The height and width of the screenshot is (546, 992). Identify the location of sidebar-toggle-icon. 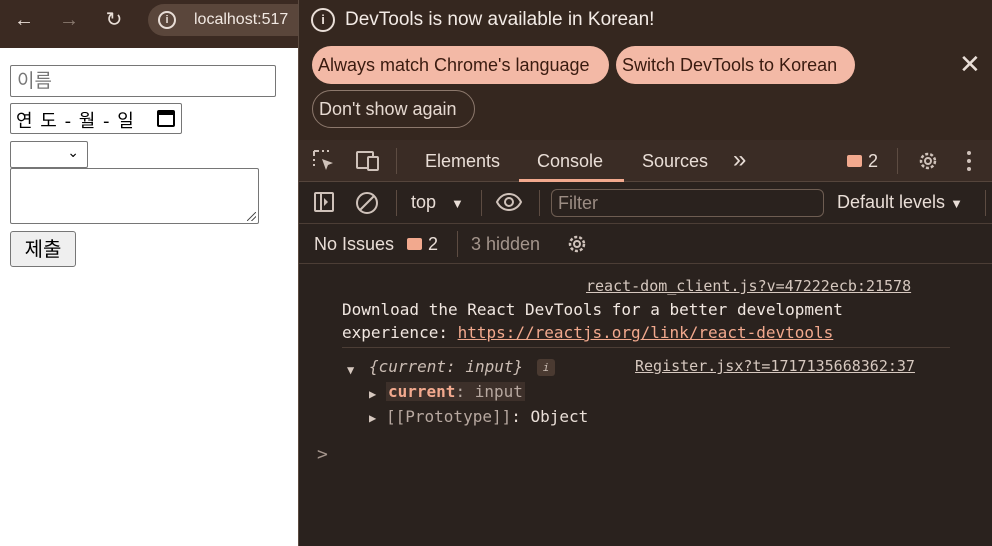
(324, 205).